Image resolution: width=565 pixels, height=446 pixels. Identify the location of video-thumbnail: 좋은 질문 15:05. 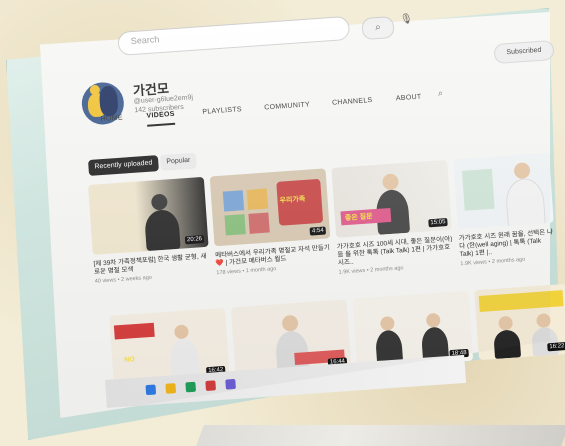
(392, 198).